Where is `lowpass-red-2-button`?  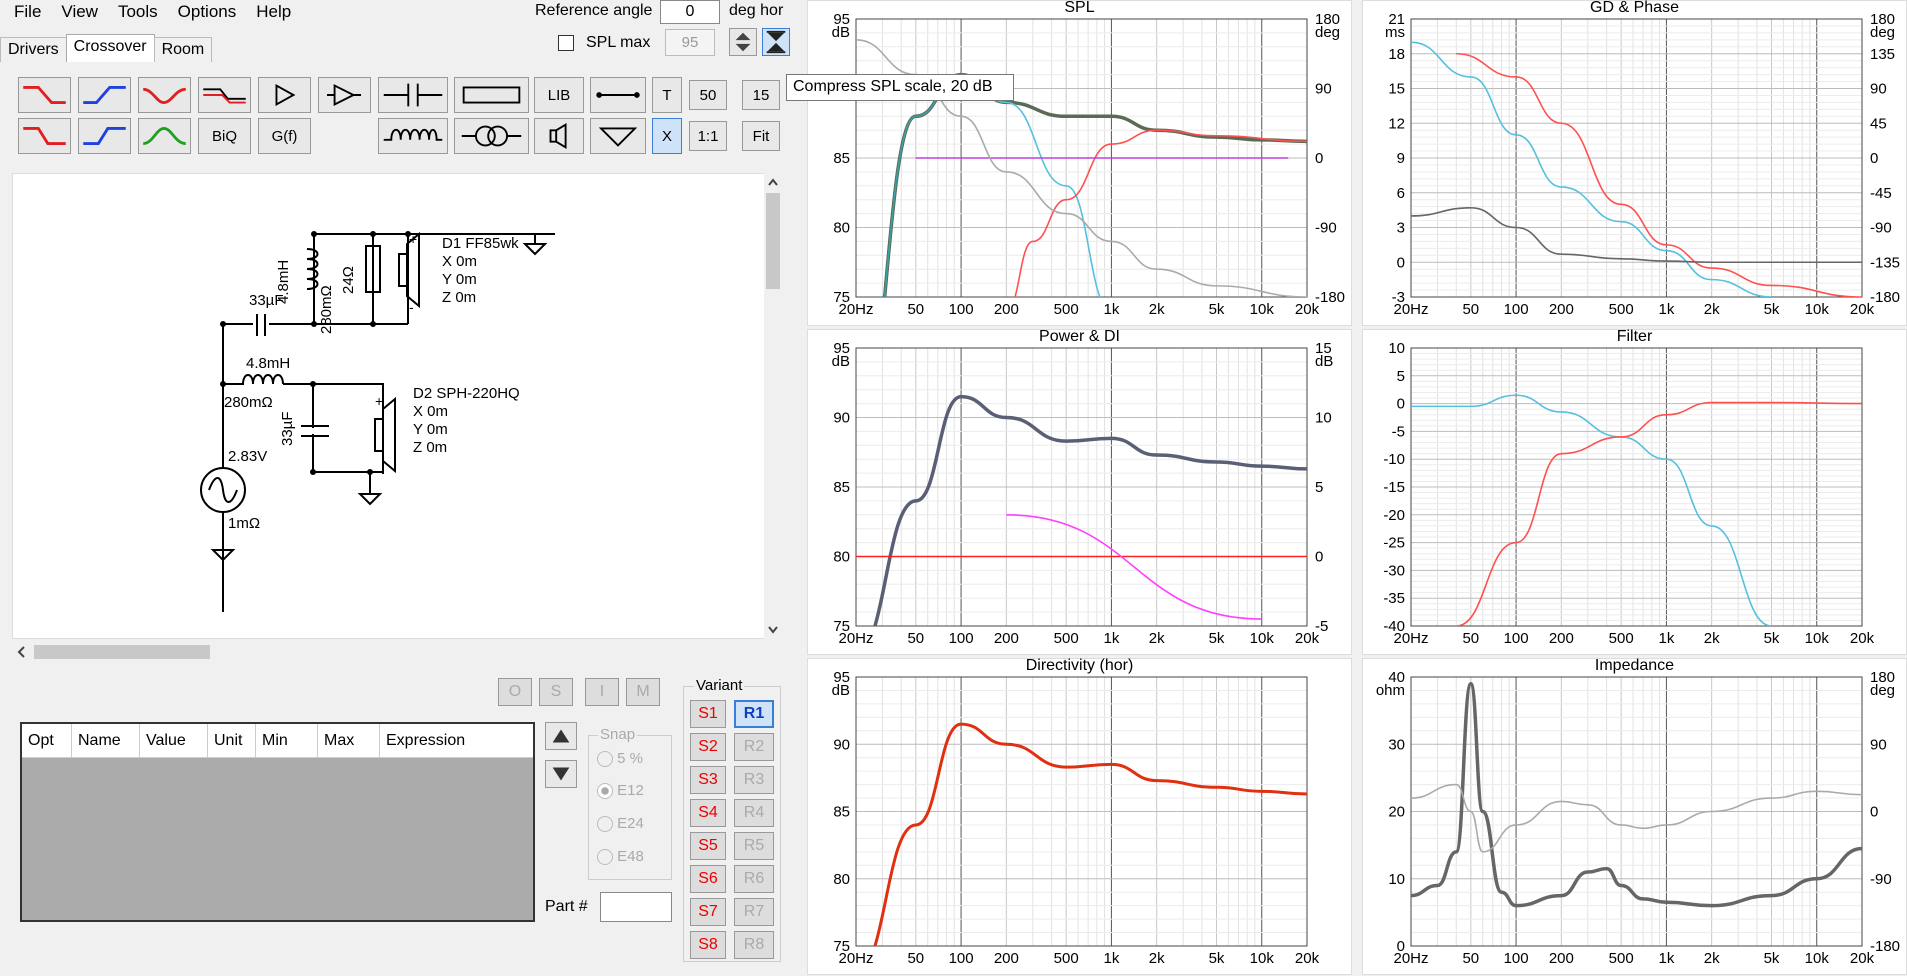
lowpass-red-2-button is located at coordinates (44, 136).